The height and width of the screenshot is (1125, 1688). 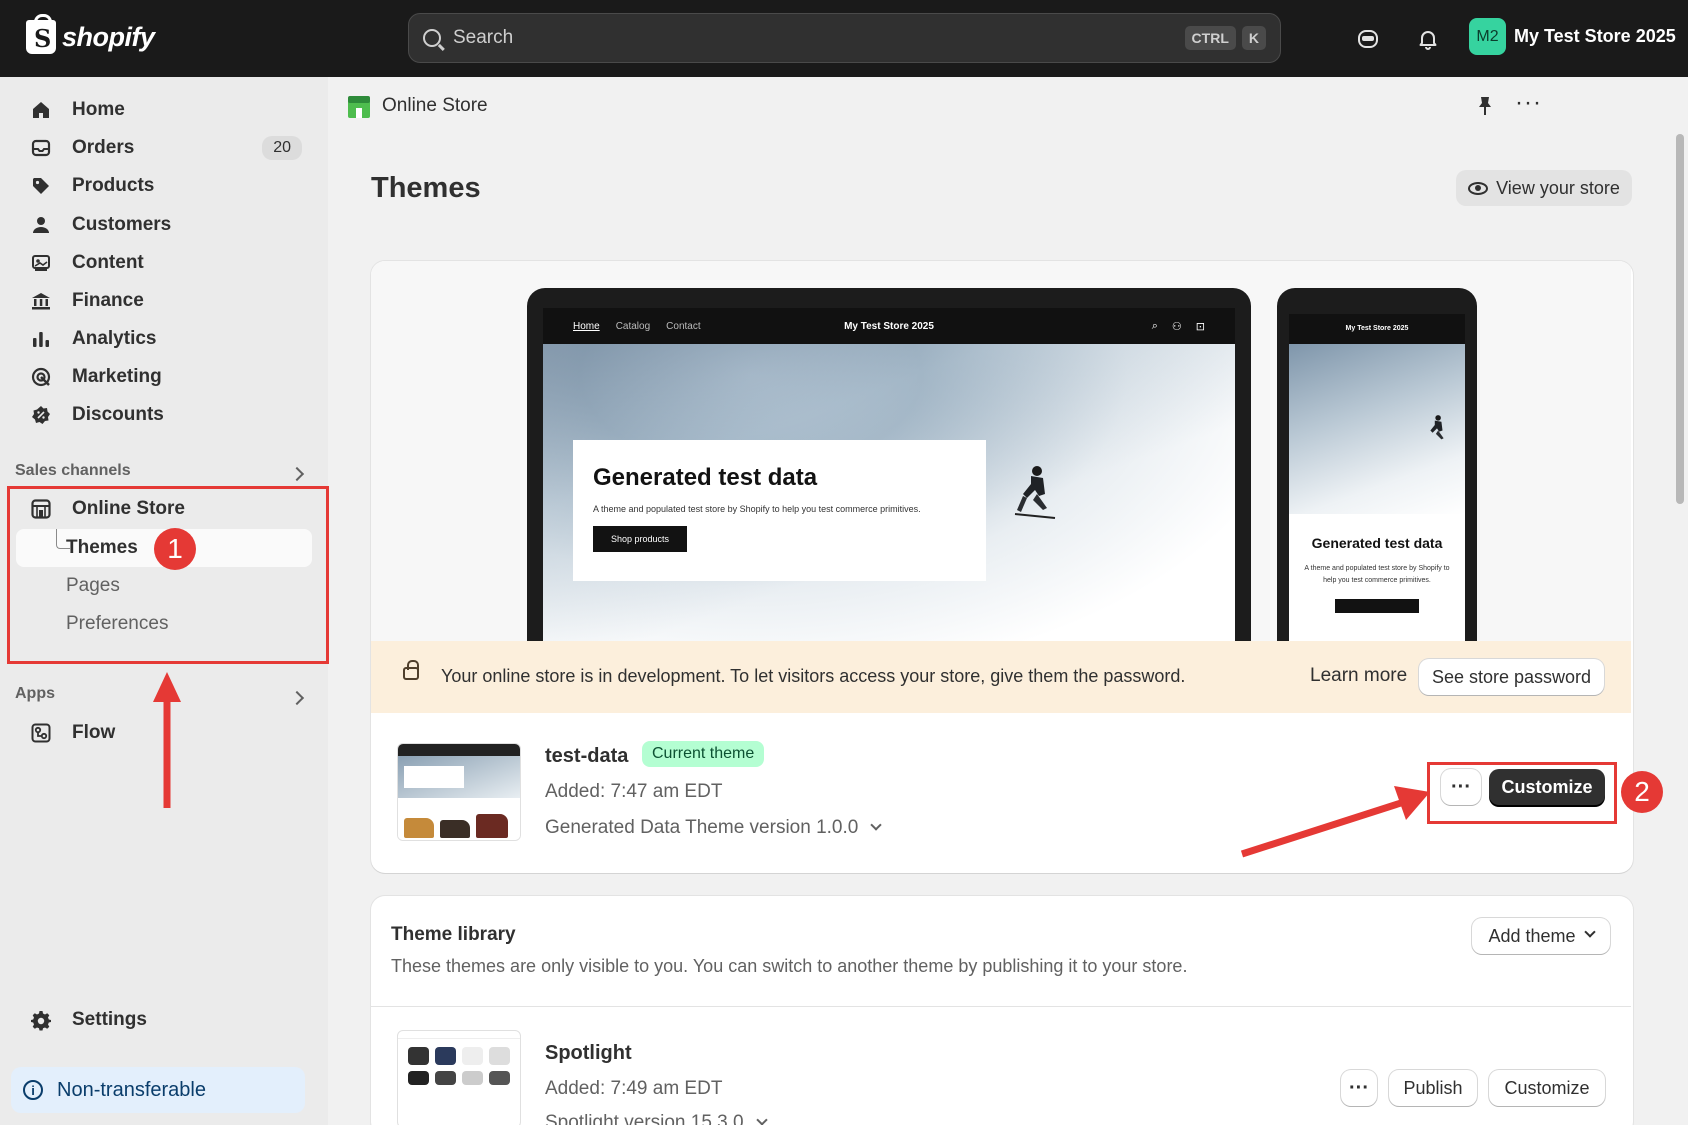 I want to click on sidebar-item-label: Orders, so click(x=103, y=147).